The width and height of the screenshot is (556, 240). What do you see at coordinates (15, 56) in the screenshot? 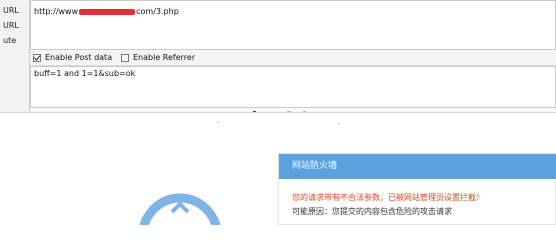
I see `action-sidebar: URL URL ute` at bounding box center [15, 56].